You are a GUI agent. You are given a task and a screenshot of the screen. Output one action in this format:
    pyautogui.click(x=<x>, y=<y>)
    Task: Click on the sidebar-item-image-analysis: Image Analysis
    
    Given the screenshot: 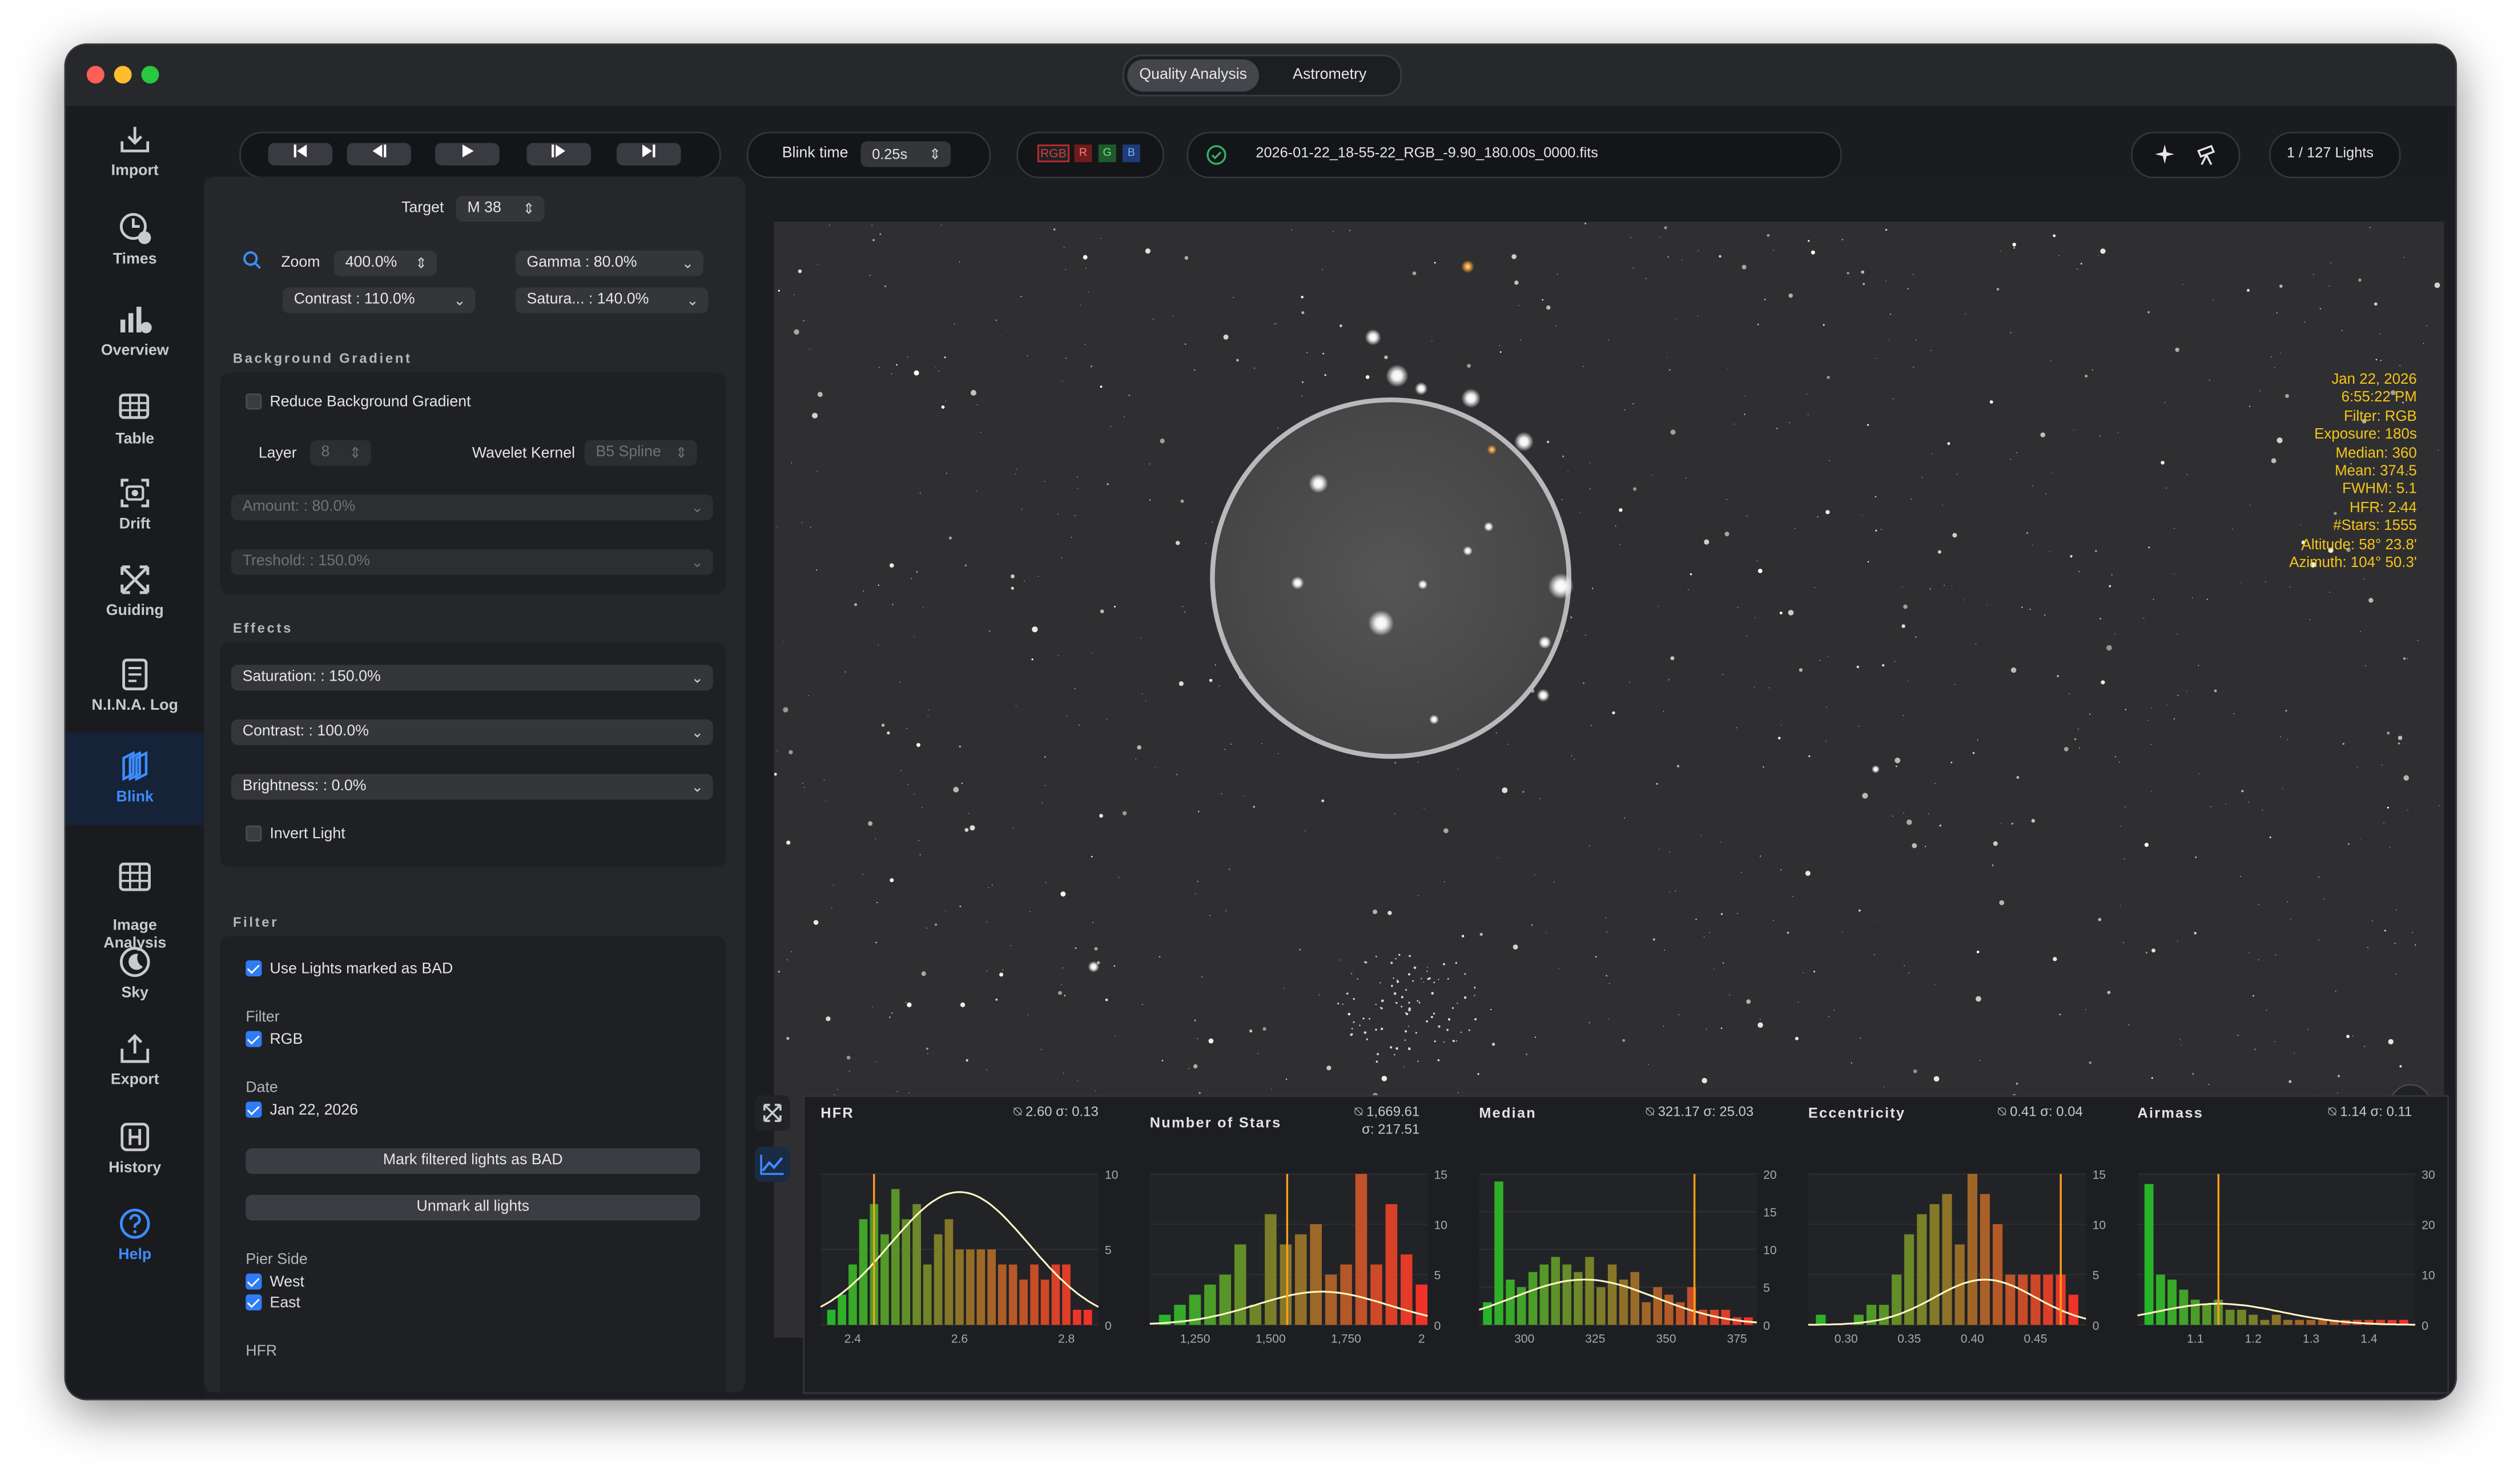 What is the action you would take?
    pyautogui.click(x=135, y=897)
    